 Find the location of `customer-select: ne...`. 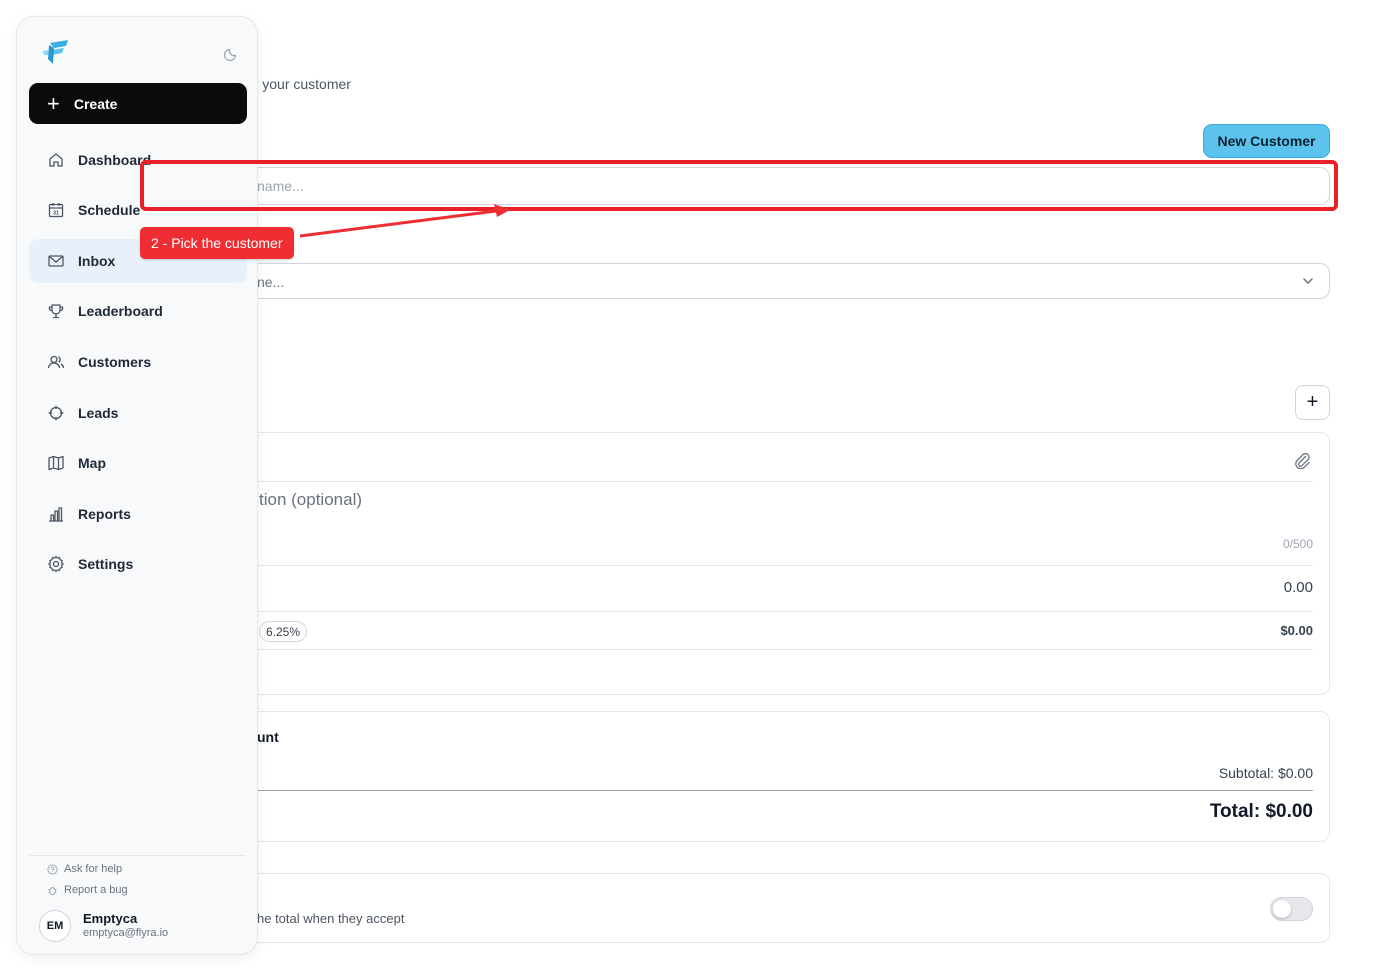

customer-select: ne... is located at coordinates (765, 281).